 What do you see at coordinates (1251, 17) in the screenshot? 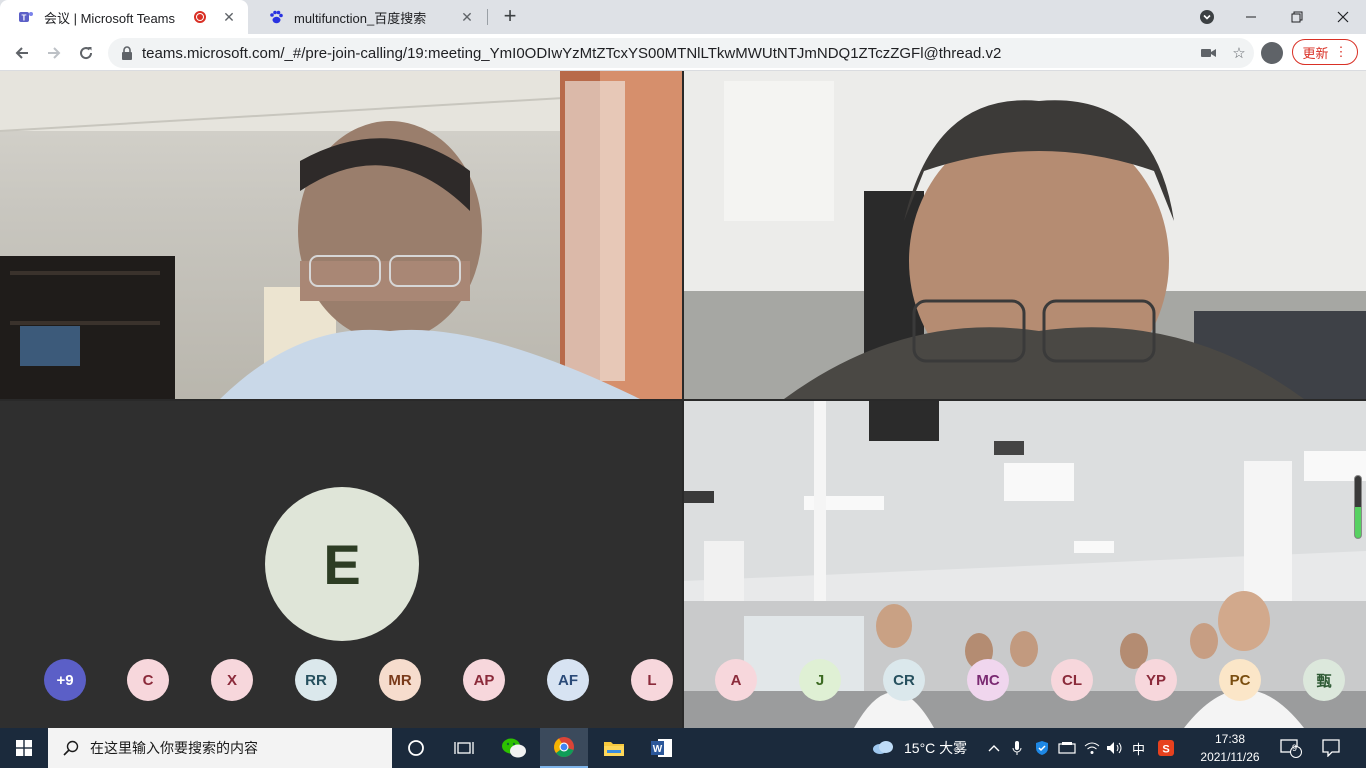
I see `minimize-icon` at bounding box center [1251, 17].